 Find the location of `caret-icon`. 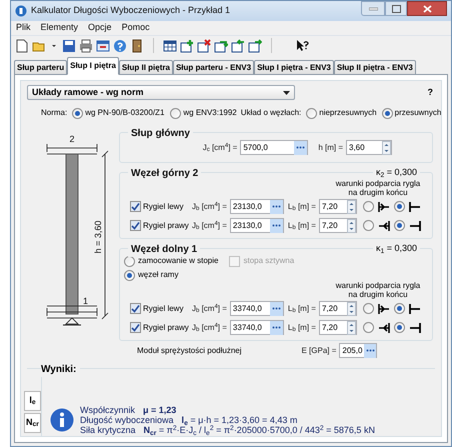

caret-icon is located at coordinates (286, 92).